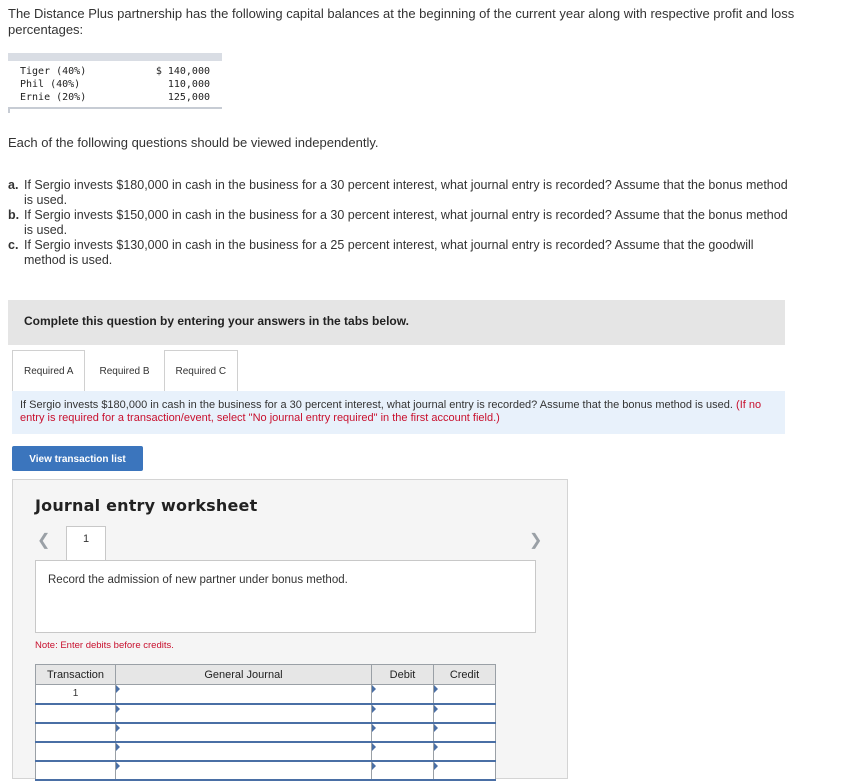  Describe the element at coordinates (464, 674) in the screenshot. I see `header-credit: Credit` at that location.